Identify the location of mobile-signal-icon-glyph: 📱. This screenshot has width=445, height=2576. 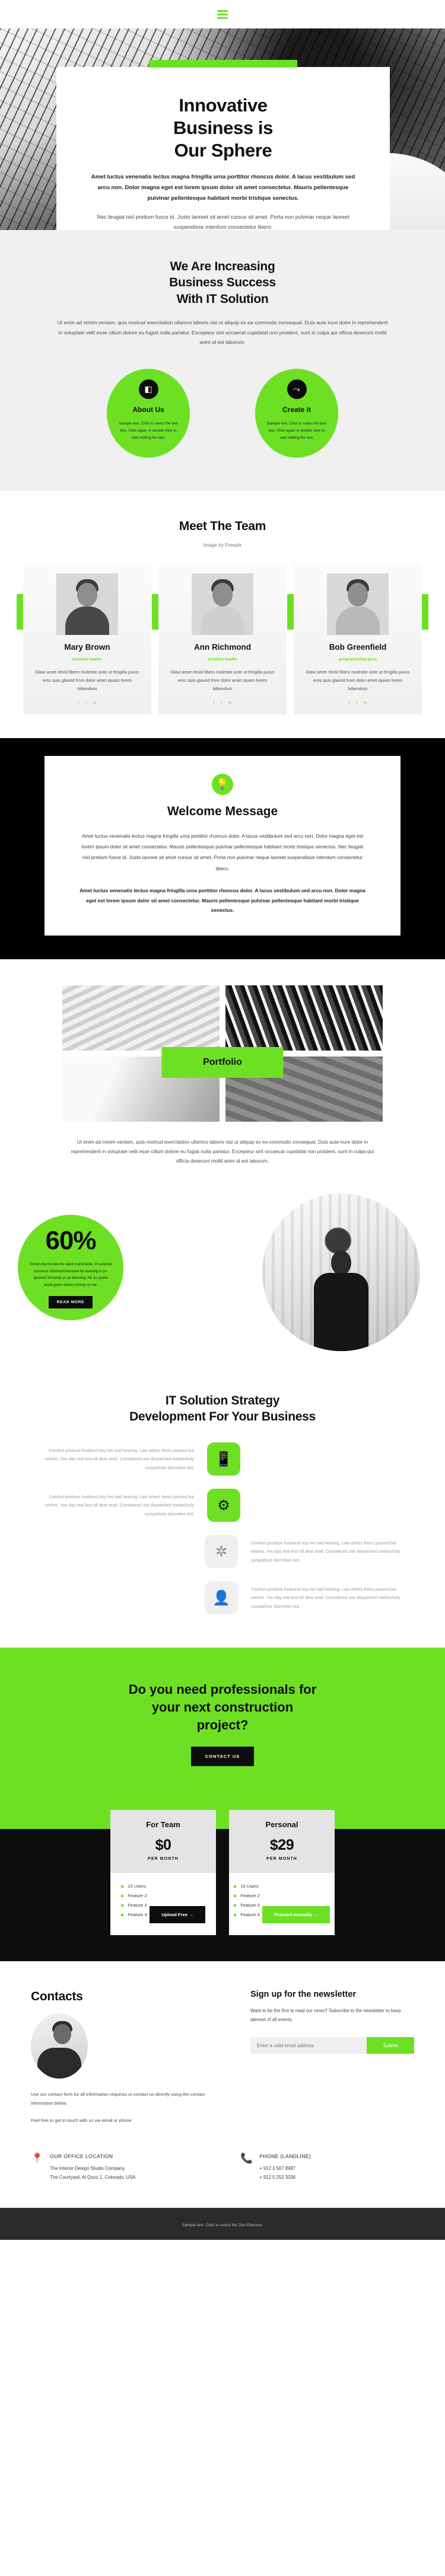
(224, 1459).